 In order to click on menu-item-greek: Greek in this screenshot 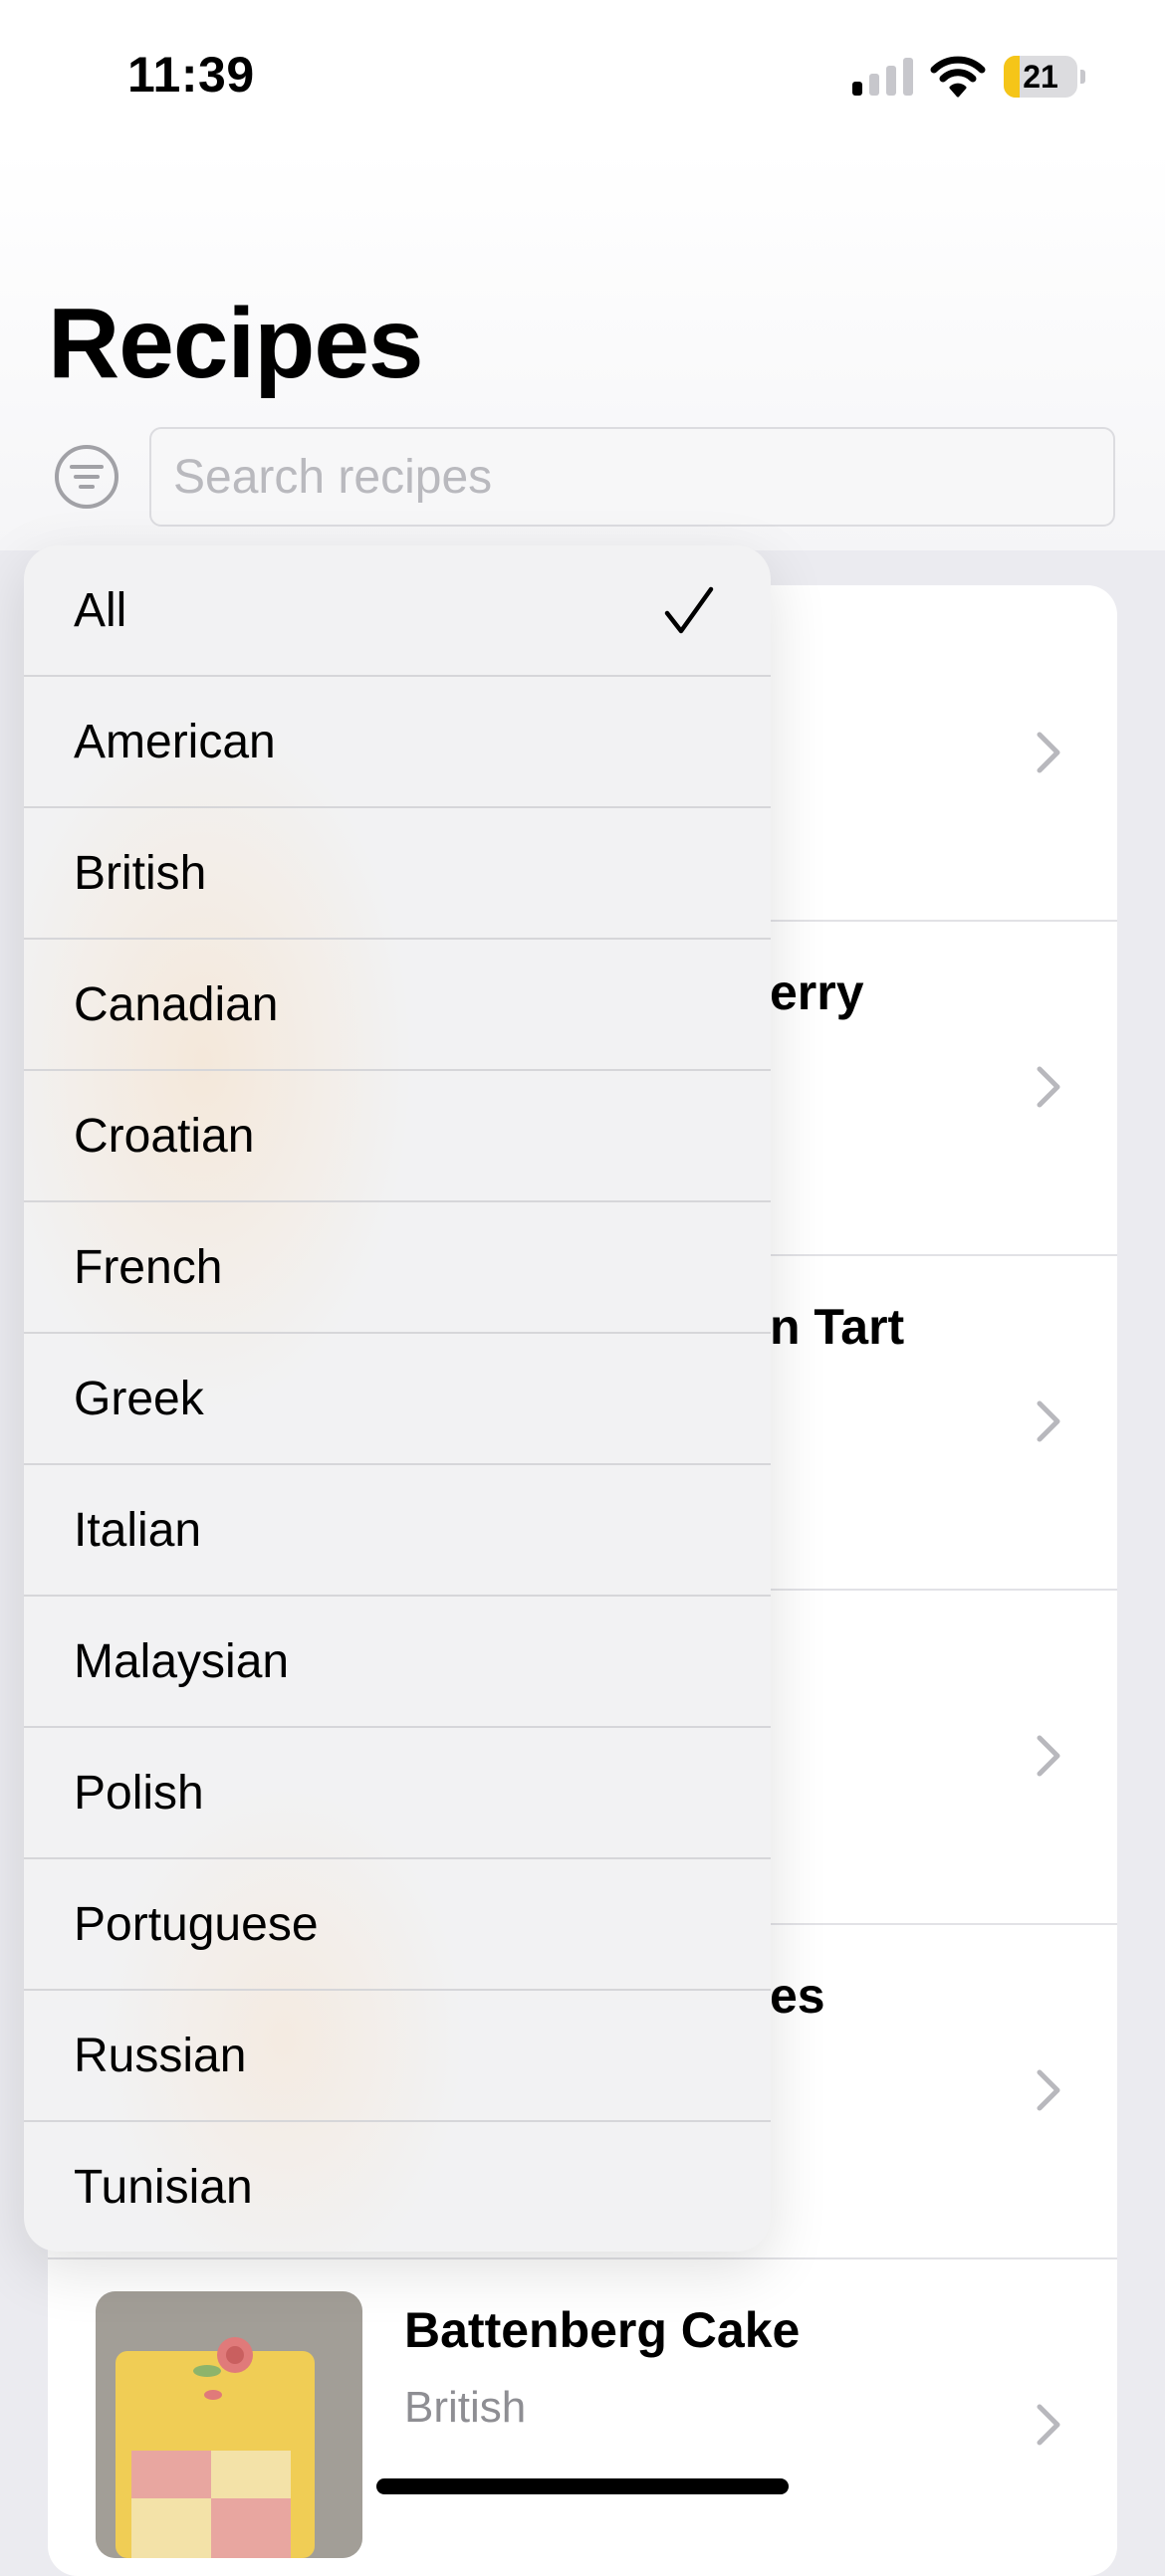, I will do `click(398, 1399)`.